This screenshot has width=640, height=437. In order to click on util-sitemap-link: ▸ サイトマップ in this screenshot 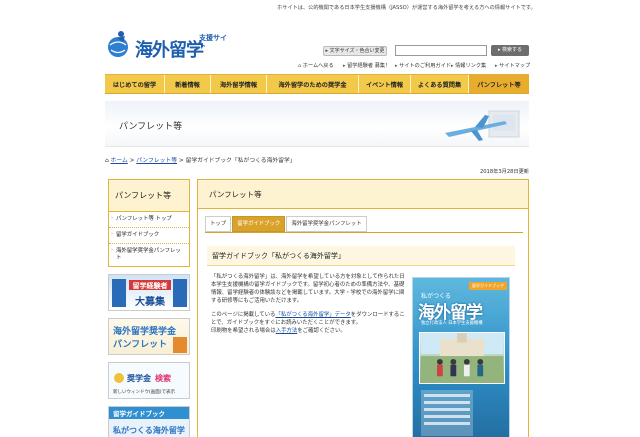, I will do `click(512, 66)`.